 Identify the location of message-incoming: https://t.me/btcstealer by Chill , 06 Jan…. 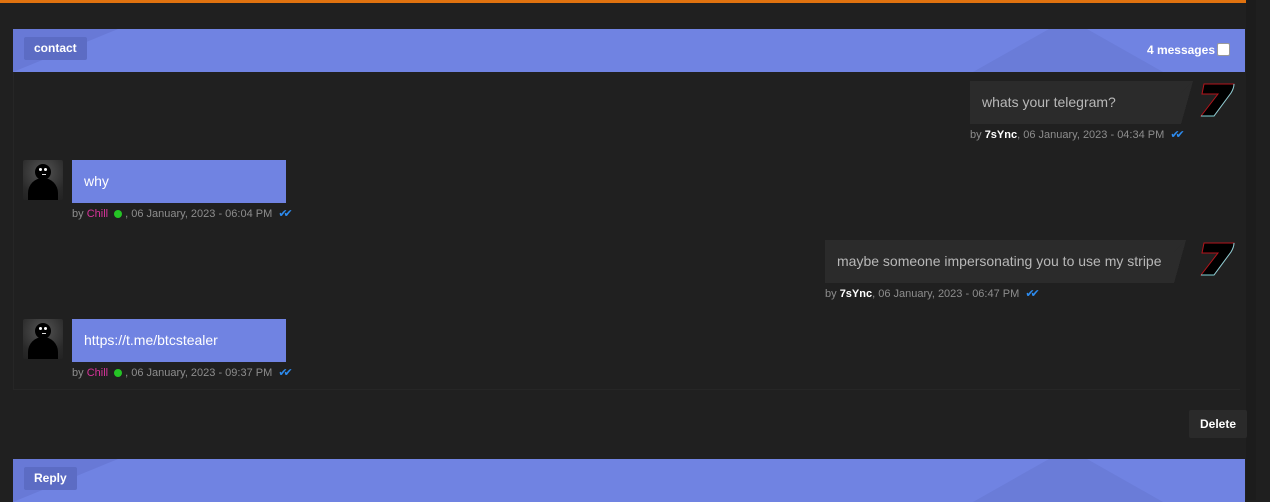
(182, 349).